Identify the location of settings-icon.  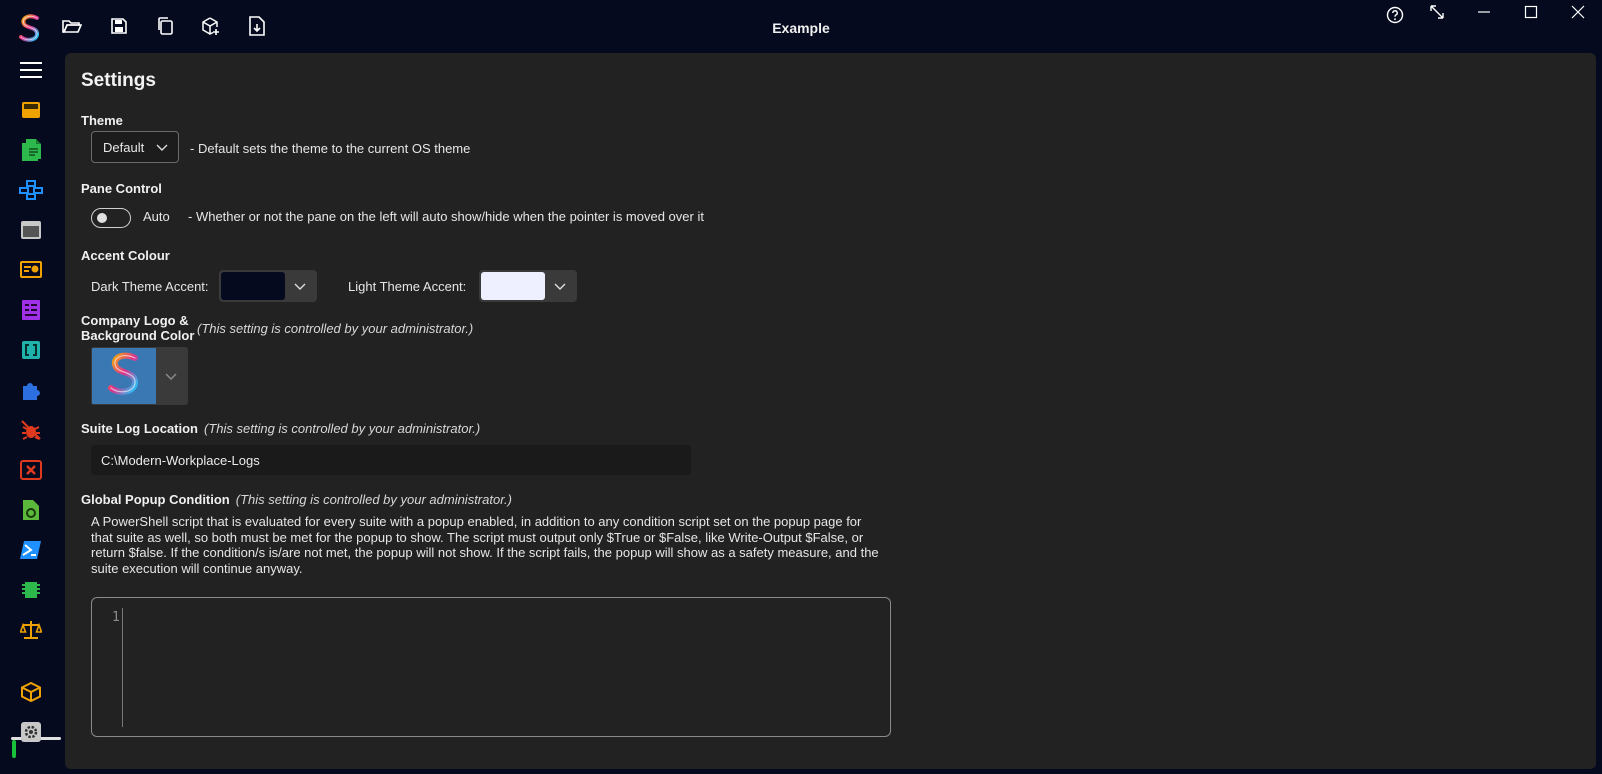
(31, 734).